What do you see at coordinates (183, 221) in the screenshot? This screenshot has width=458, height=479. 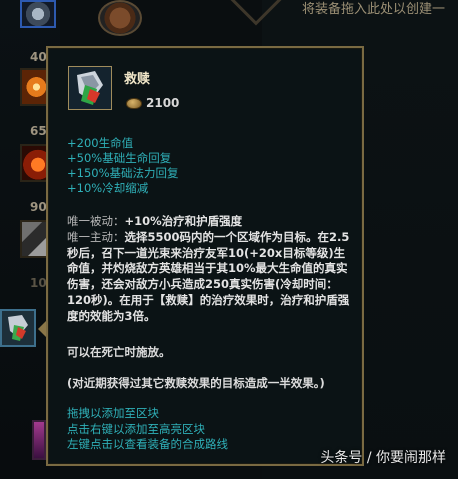 I see `passive-text: +10%治疗和护盾强度` at bounding box center [183, 221].